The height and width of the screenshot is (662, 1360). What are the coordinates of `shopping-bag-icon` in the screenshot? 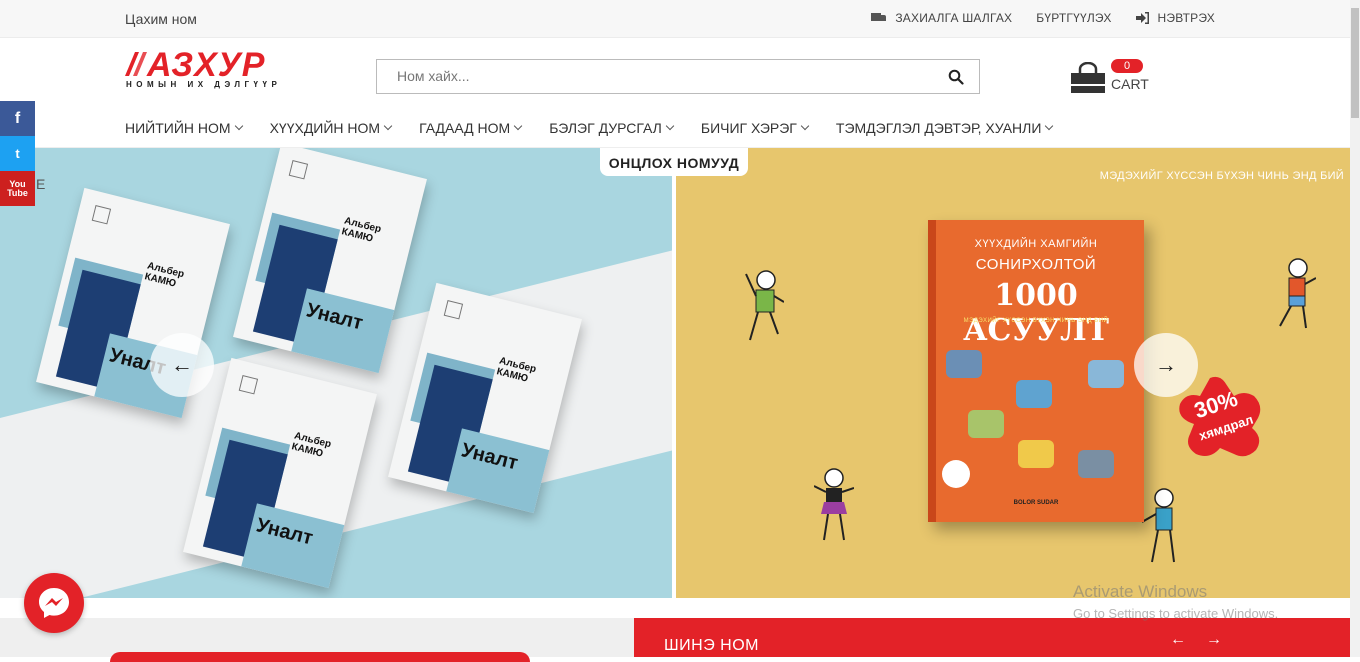 It's located at (1088, 77).